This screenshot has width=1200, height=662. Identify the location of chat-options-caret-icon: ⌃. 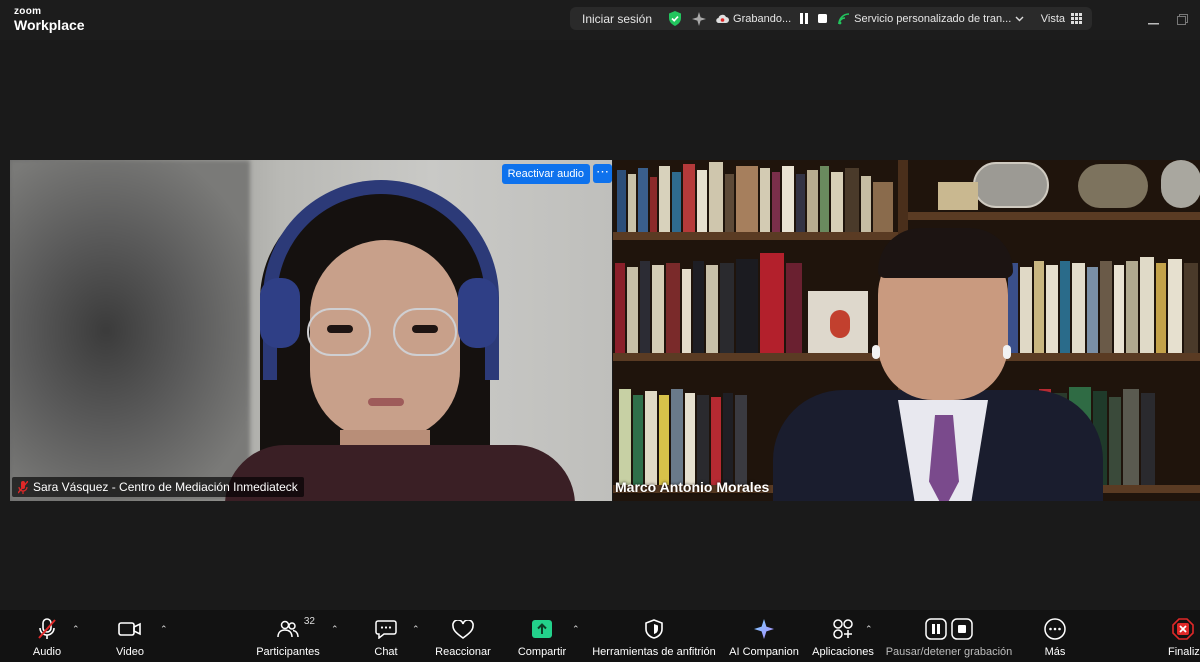
(416, 629).